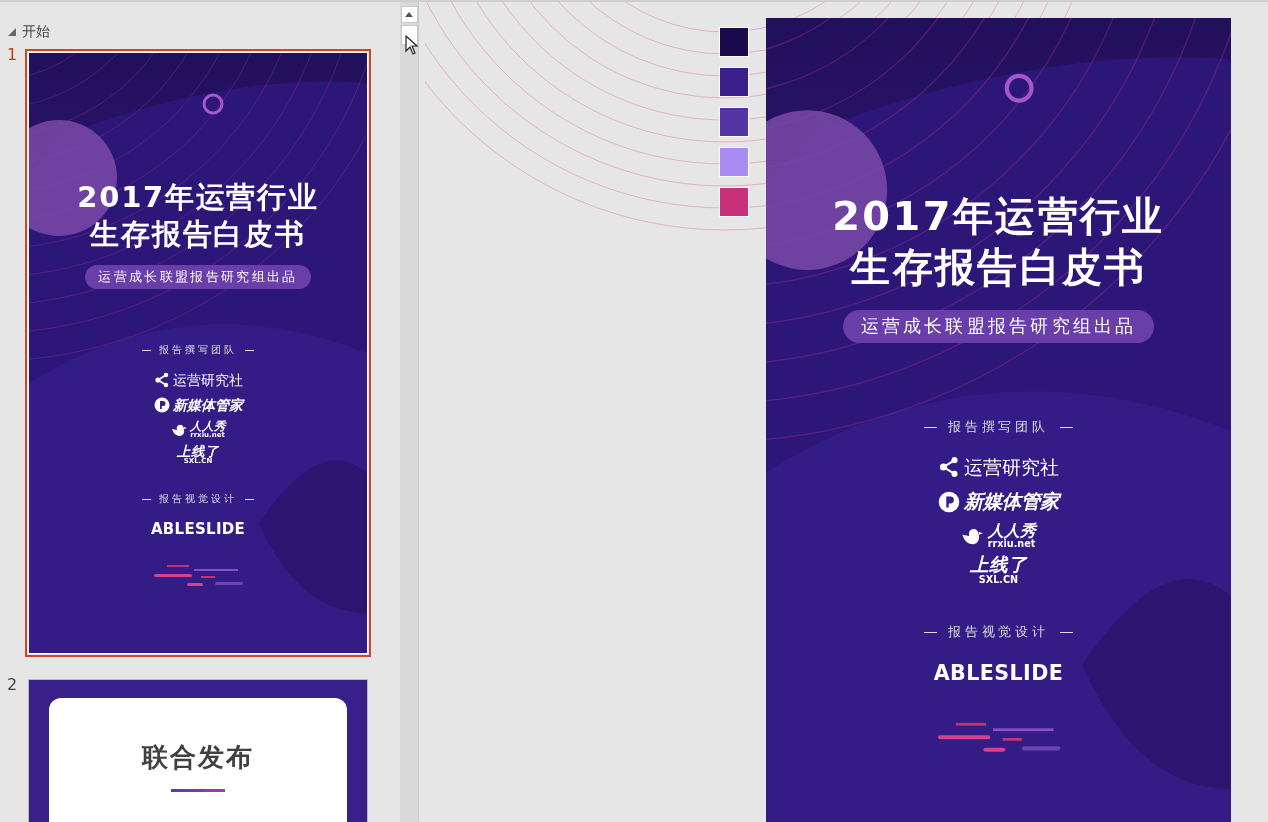 The image size is (1268, 822). I want to click on section-label: 开始, so click(36, 32).